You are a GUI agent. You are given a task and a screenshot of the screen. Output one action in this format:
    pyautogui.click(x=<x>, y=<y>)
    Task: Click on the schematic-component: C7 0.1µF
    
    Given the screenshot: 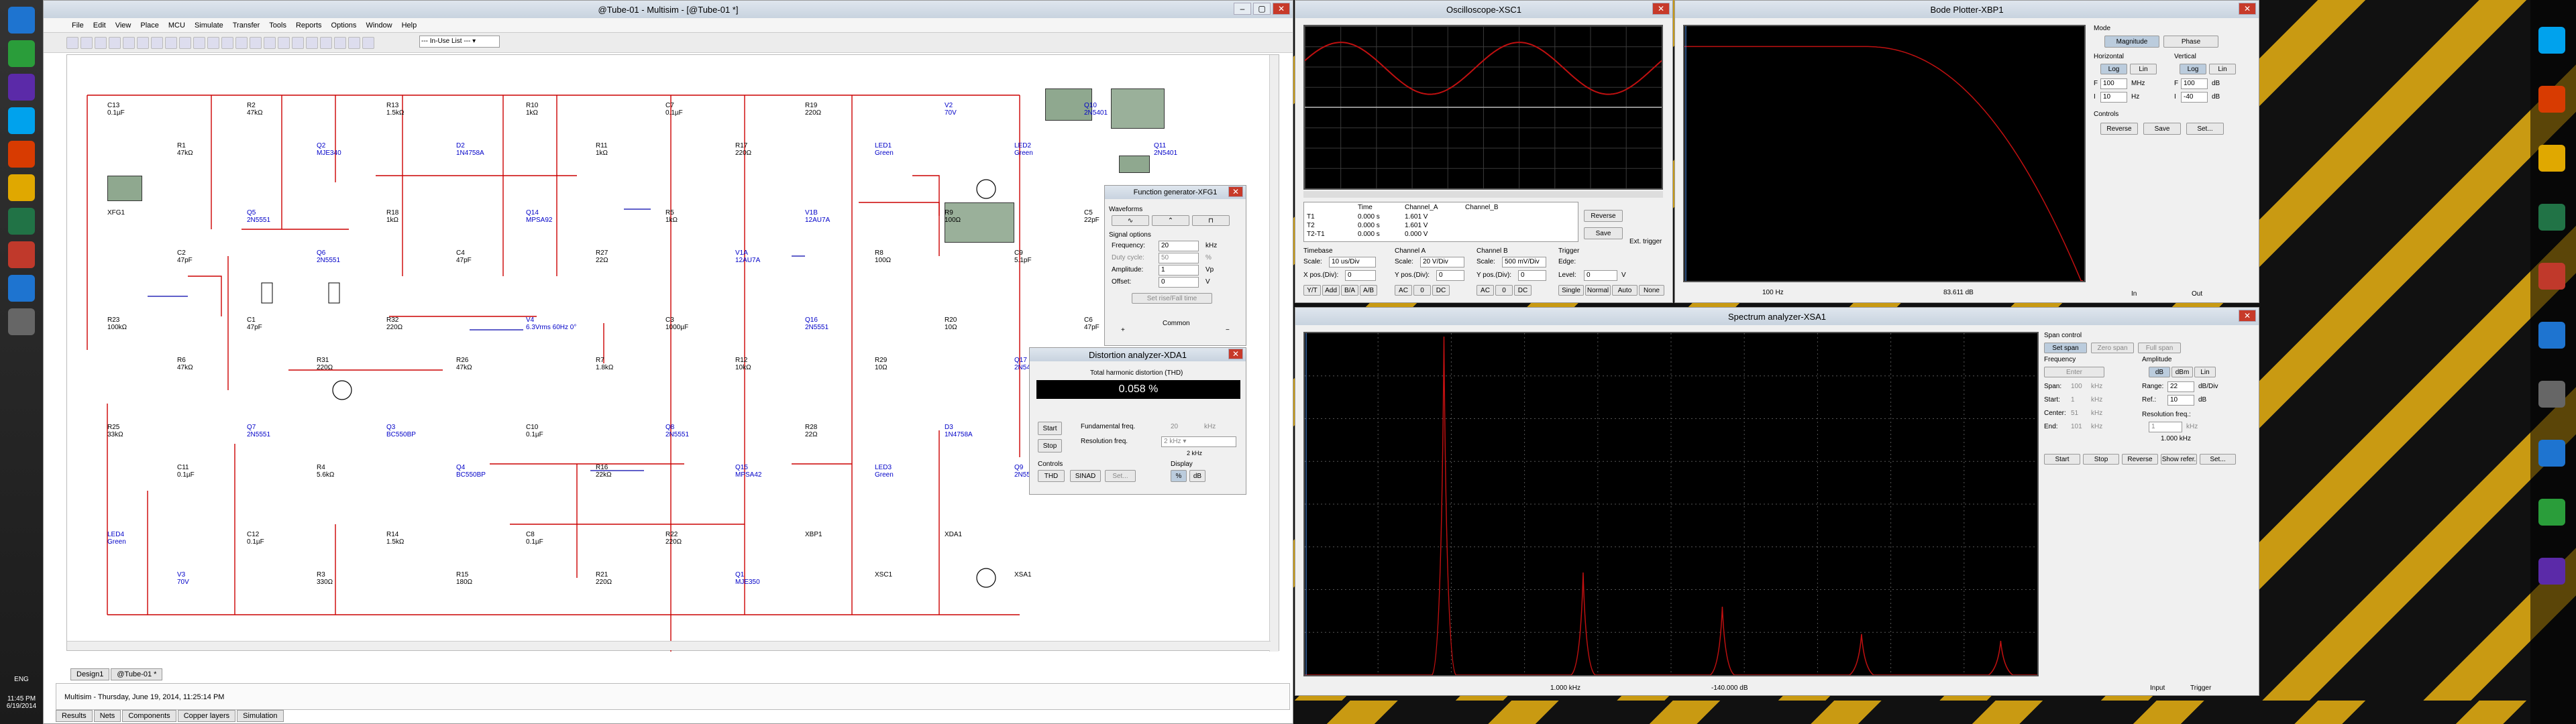 What is the action you would take?
    pyautogui.click(x=674, y=109)
    